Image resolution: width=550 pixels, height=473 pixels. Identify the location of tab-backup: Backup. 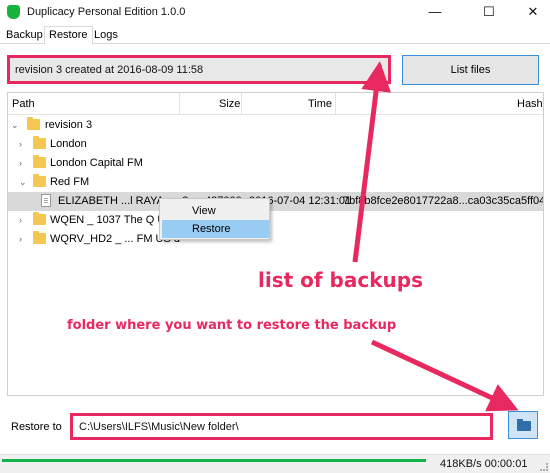
(24, 35).